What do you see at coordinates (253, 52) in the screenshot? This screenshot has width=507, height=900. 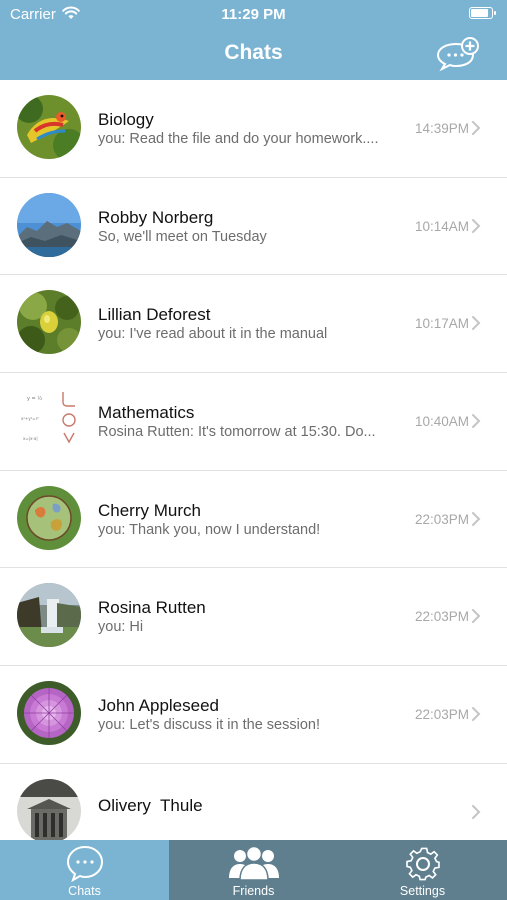 I see `page-title: Chats` at bounding box center [253, 52].